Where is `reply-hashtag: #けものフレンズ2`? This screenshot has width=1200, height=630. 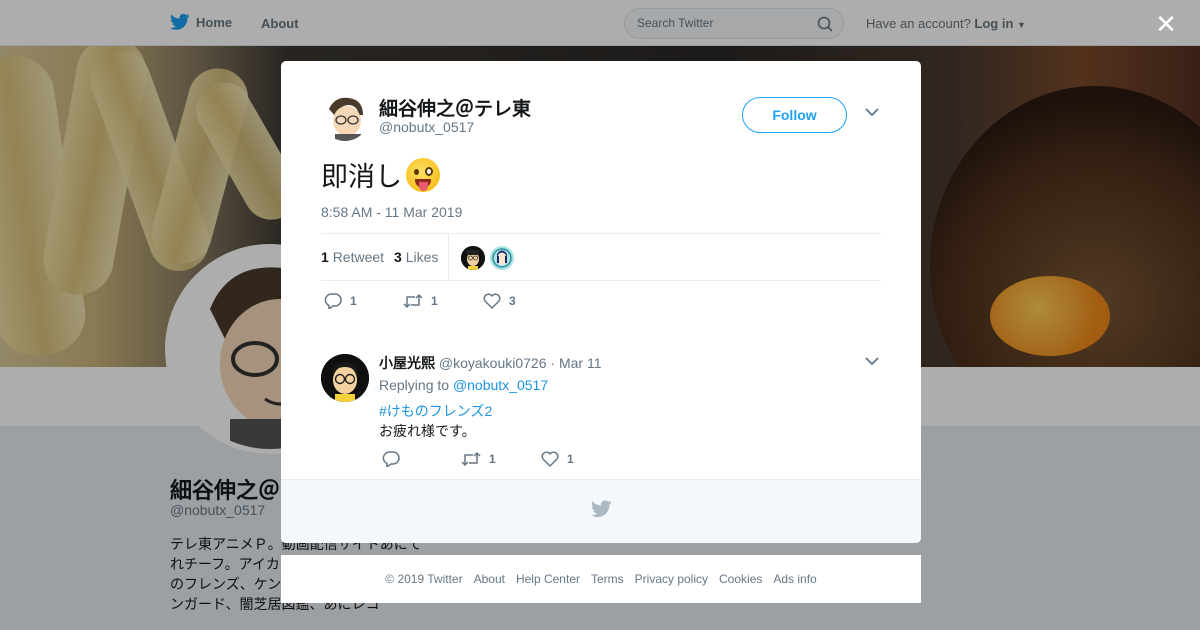 reply-hashtag: #けものフレンズ2 is located at coordinates (435, 411).